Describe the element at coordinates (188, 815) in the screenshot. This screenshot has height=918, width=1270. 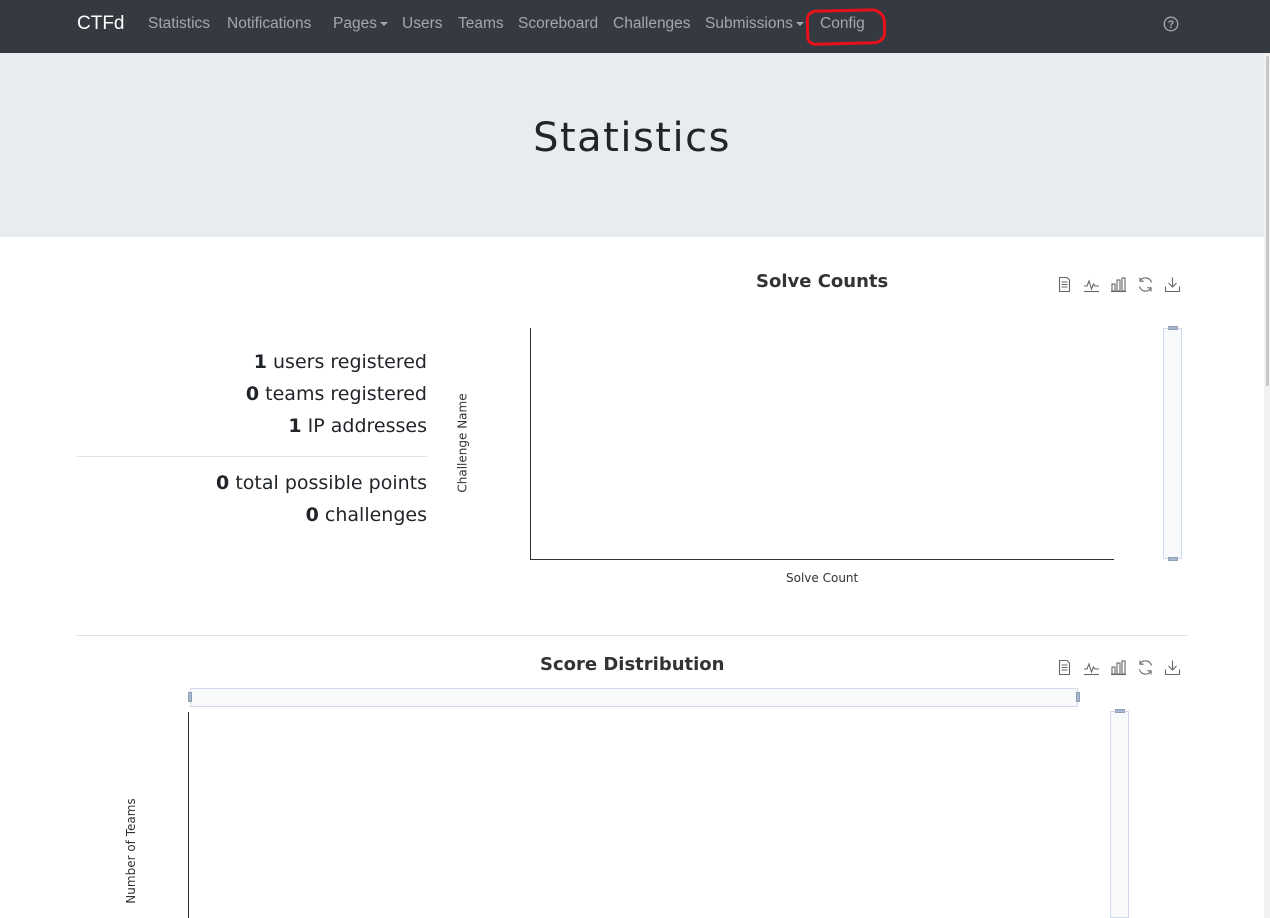
I see `score-distribution-plot` at that location.